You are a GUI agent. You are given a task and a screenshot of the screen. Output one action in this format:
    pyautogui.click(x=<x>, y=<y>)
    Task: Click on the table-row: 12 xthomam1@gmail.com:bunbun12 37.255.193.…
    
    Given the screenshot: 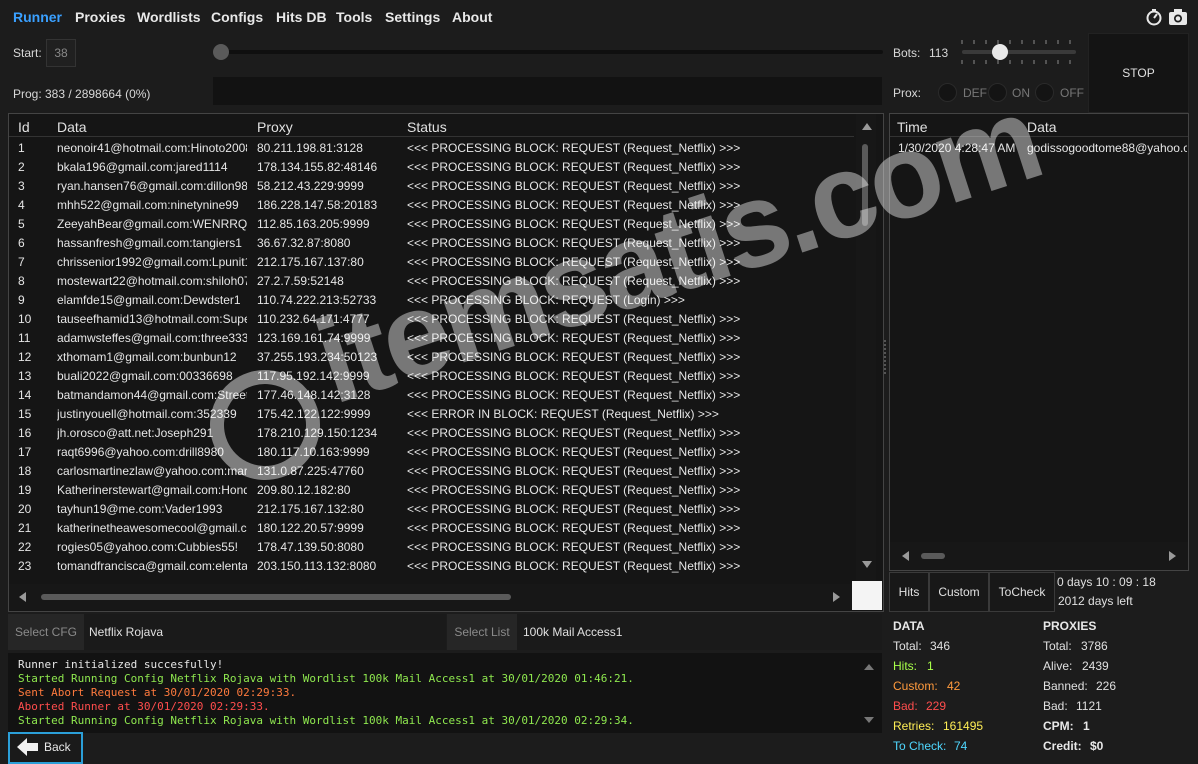 What is the action you would take?
    pyautogui.click(x=431, y=356)
    